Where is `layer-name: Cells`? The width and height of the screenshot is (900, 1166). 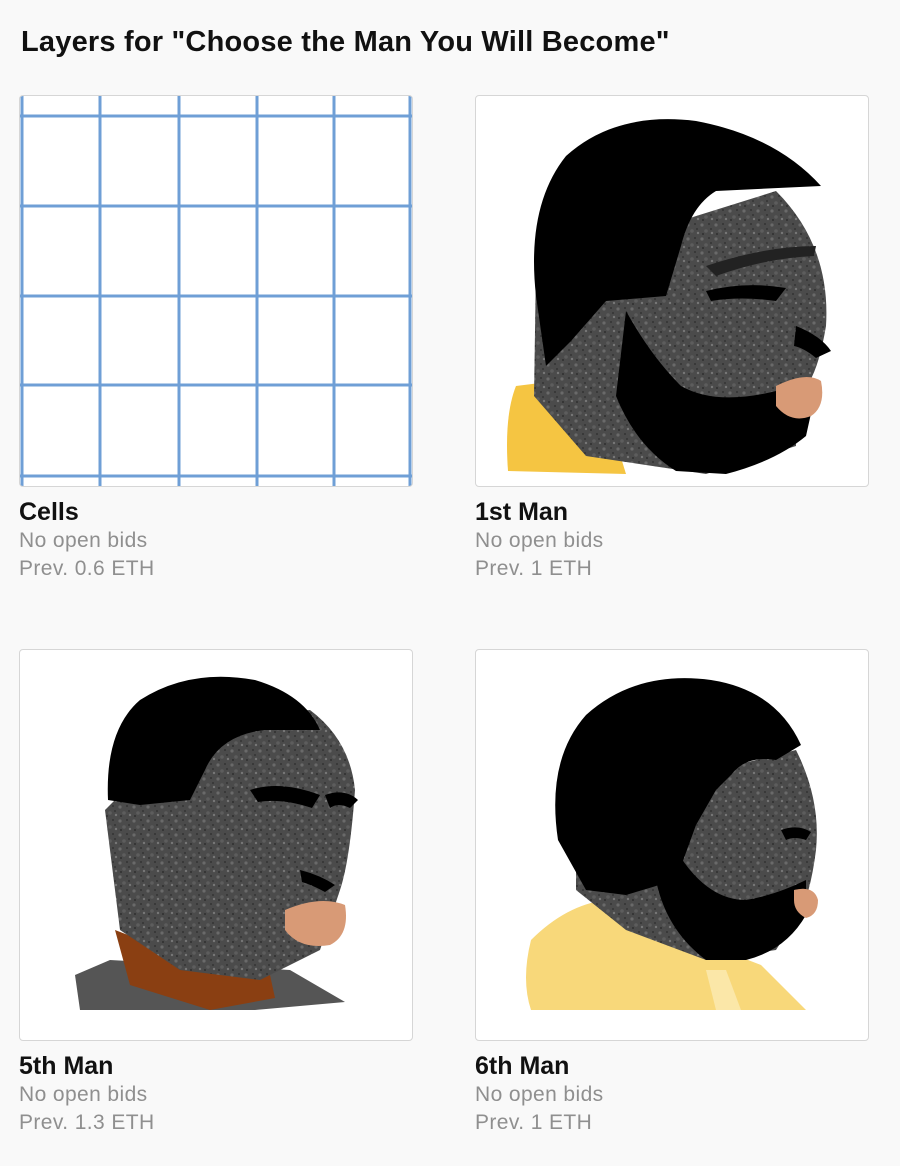
layer-name: Cells is located at coordinates (216, 512).